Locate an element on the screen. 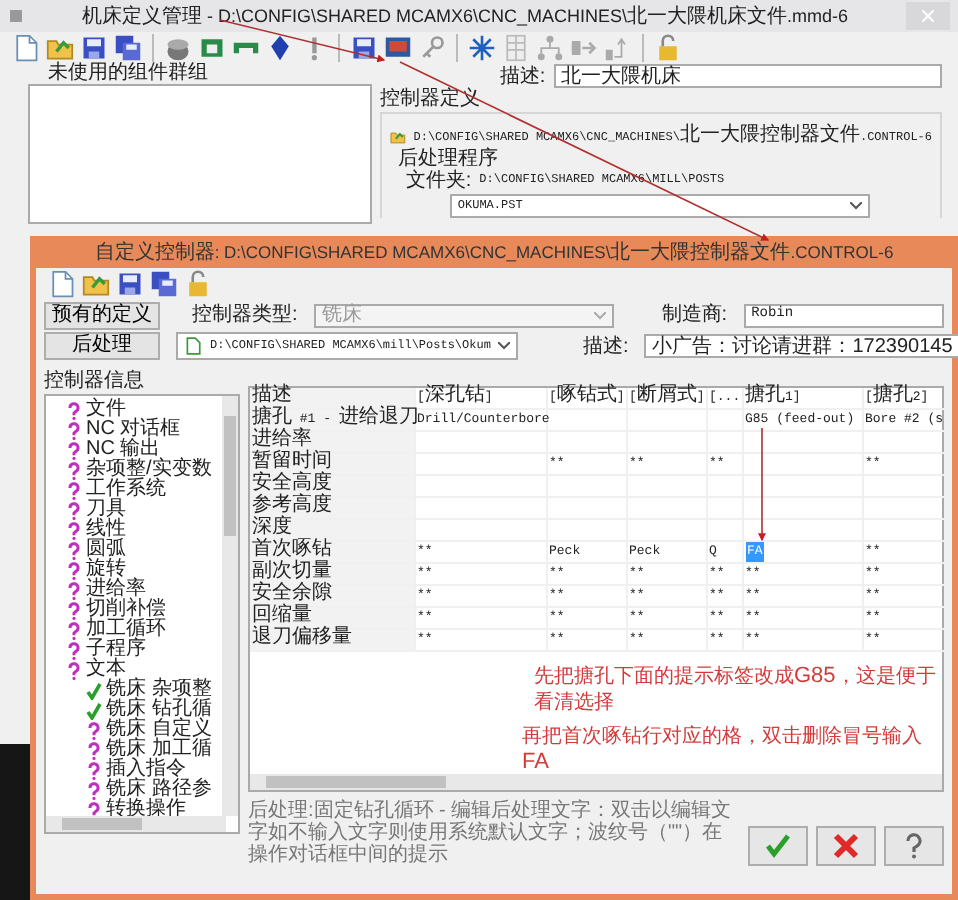 This screenshot has width=958, height=900. tree-item: 铣床 钻孔循 is located at coordinates (159, 710).